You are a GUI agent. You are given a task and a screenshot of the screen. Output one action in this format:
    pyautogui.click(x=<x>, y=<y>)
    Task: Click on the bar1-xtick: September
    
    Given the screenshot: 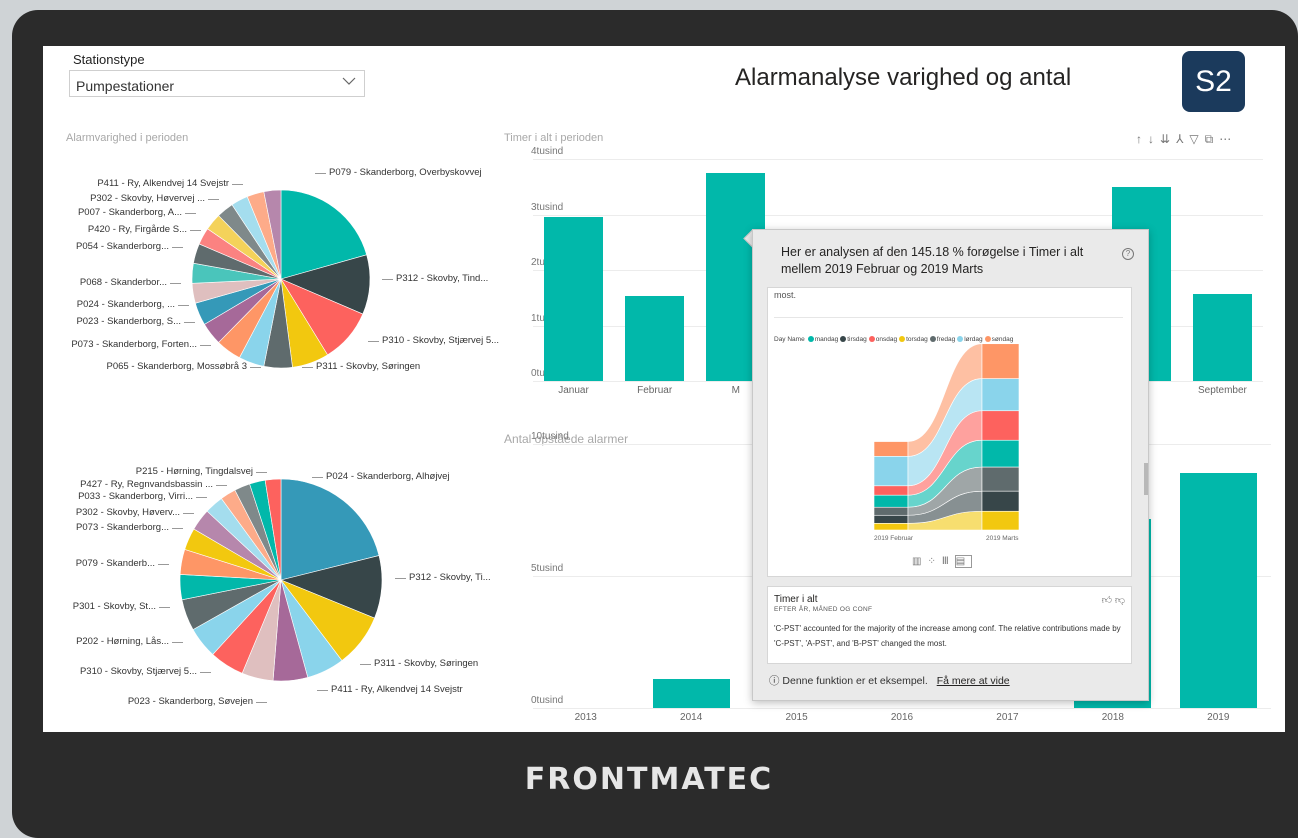 What is the action you would take?
    pyautogui.click(x=1222, y=390)
    